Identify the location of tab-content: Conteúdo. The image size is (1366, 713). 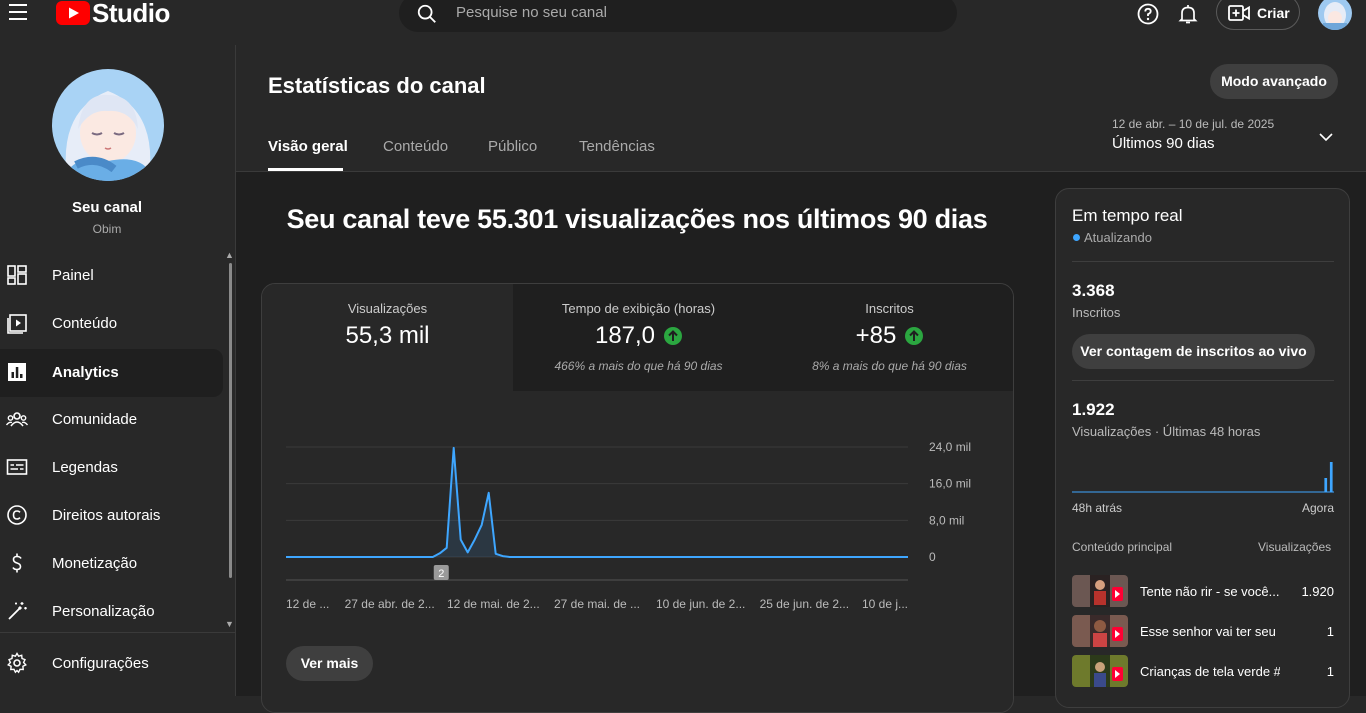
(415, 146).